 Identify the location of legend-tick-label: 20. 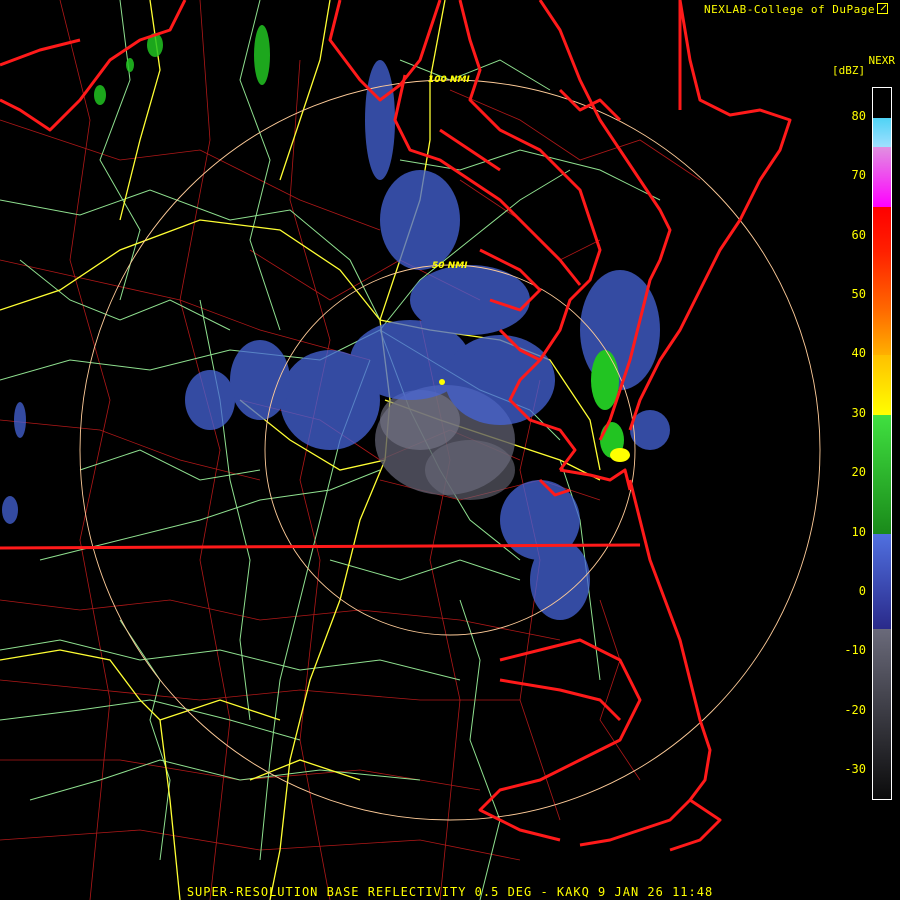
(858, 472).